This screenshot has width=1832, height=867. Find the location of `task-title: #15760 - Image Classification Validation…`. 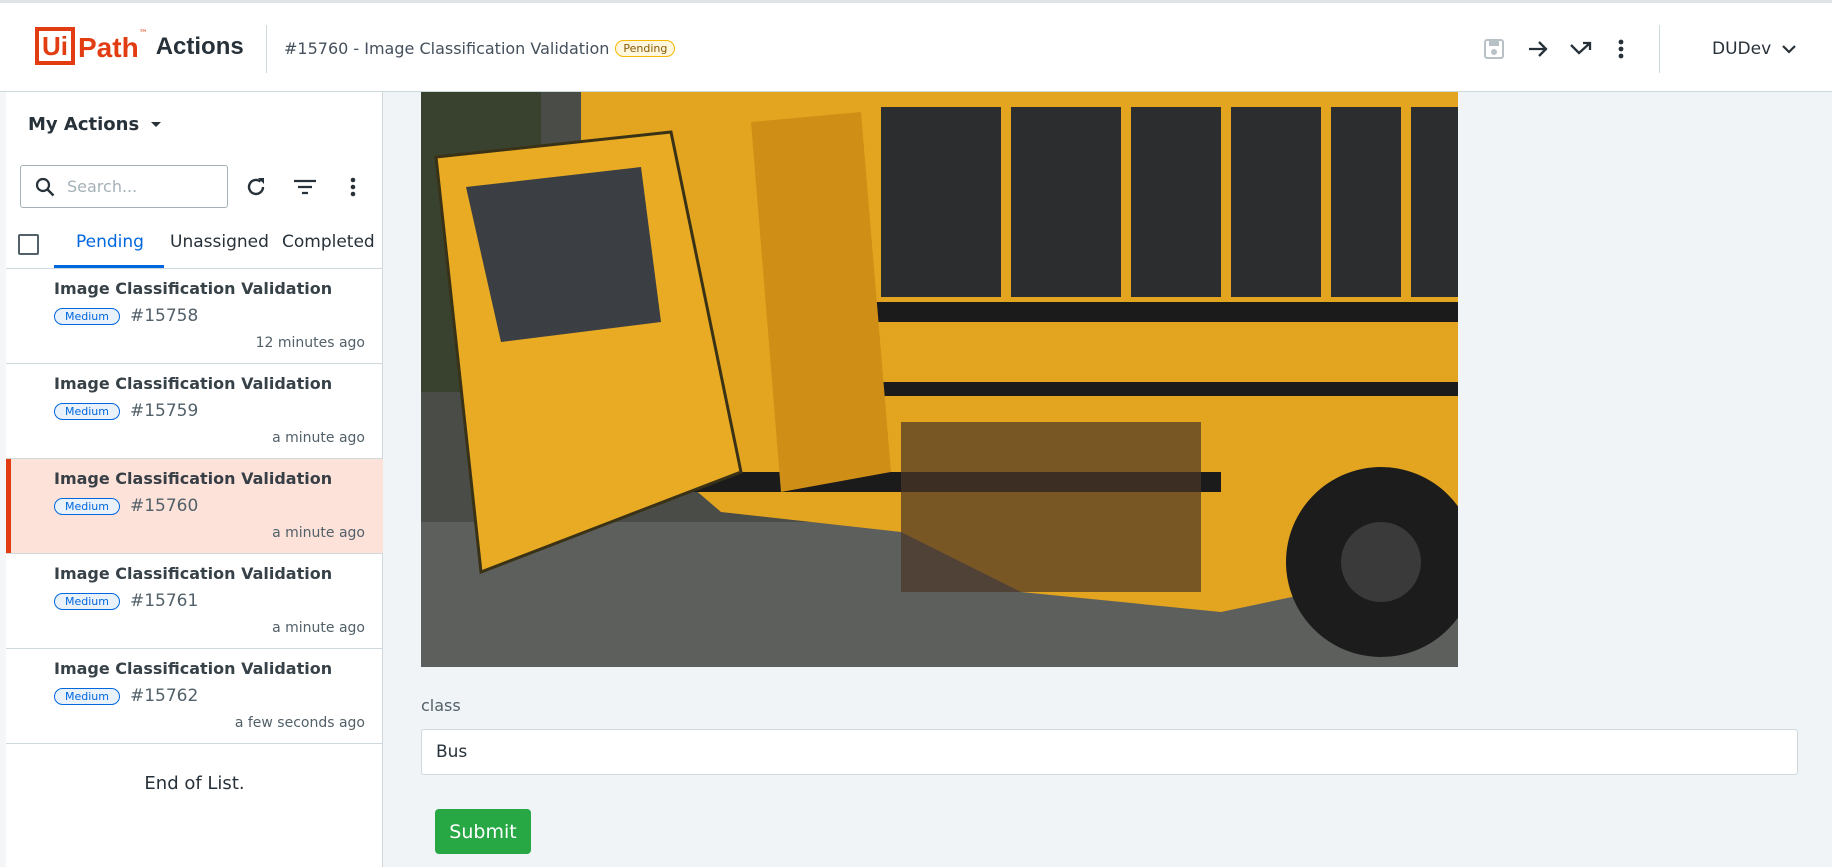

task-title: #15760 - Image Classification Validation… is located at coordinates (480, 48).